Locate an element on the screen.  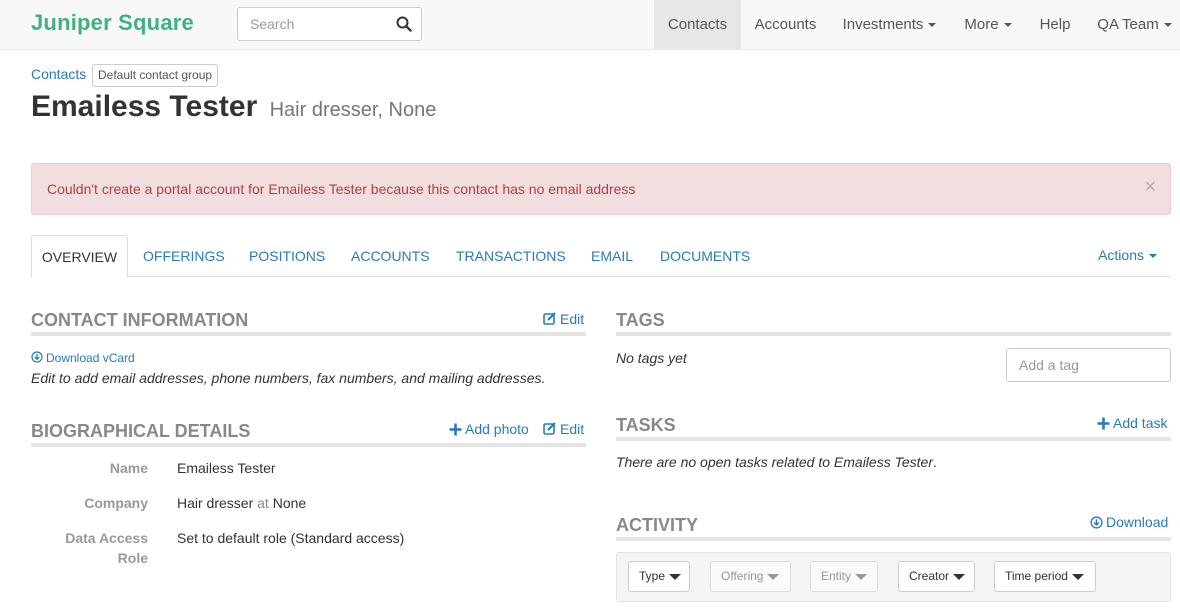
add-task-button: Add task is located at coordinates (1132, 423).